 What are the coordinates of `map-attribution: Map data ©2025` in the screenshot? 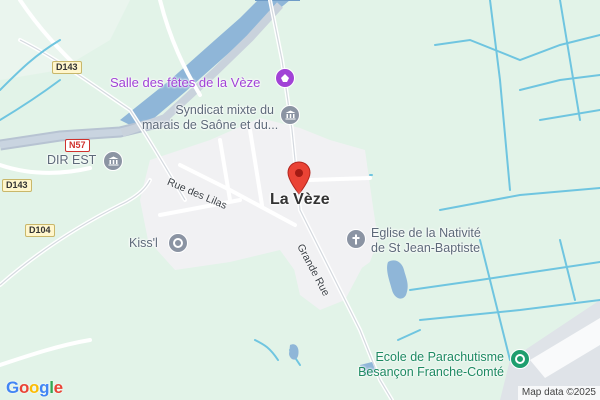 It's located at (558, 393).